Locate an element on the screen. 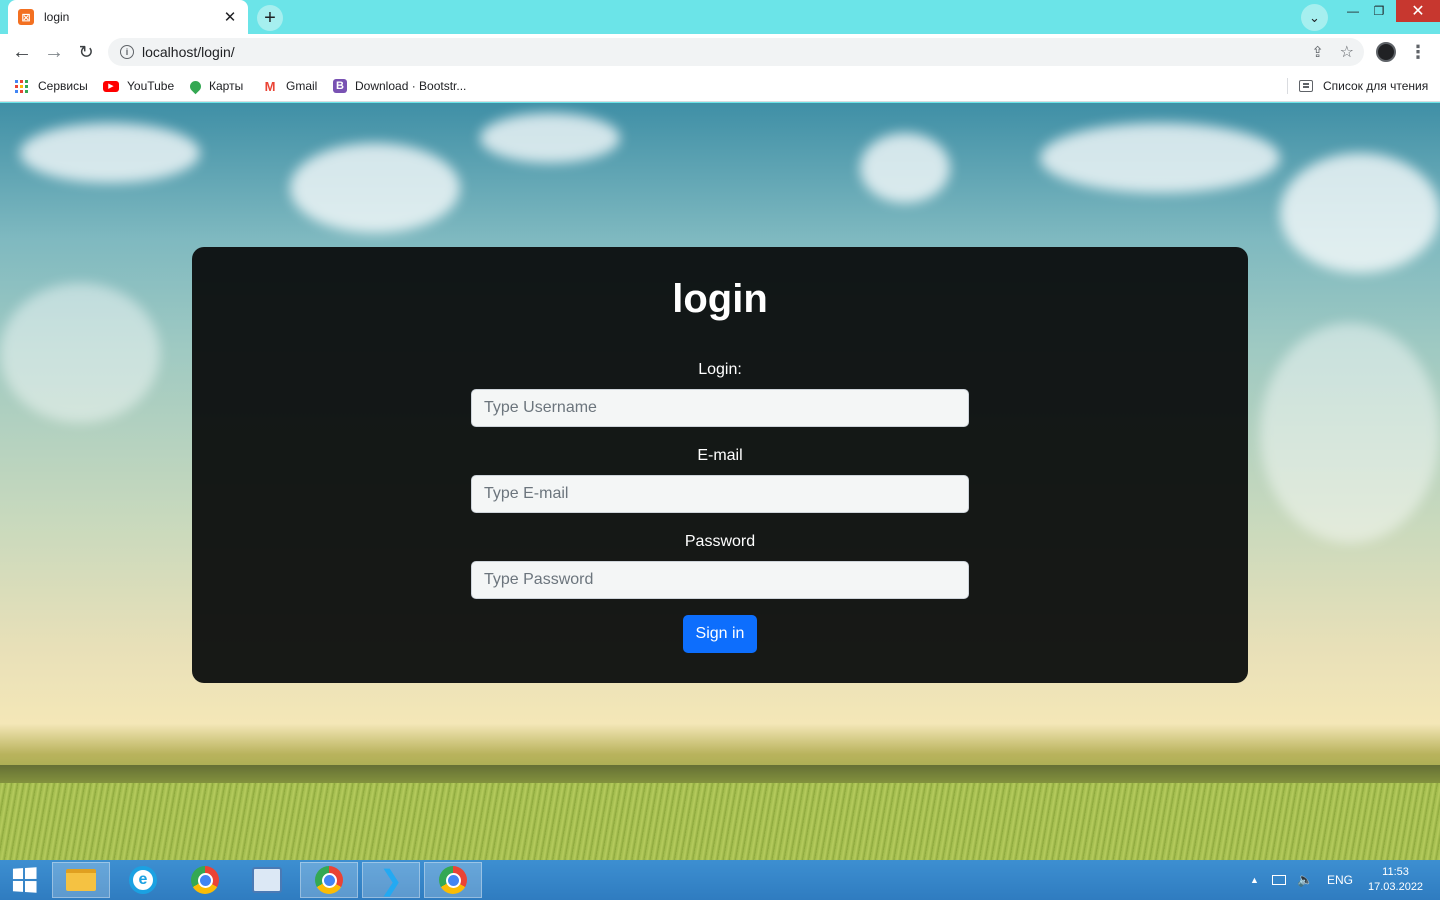 This screenshot has height=900, width=1440. email-input is located at coordinates (720, 494).